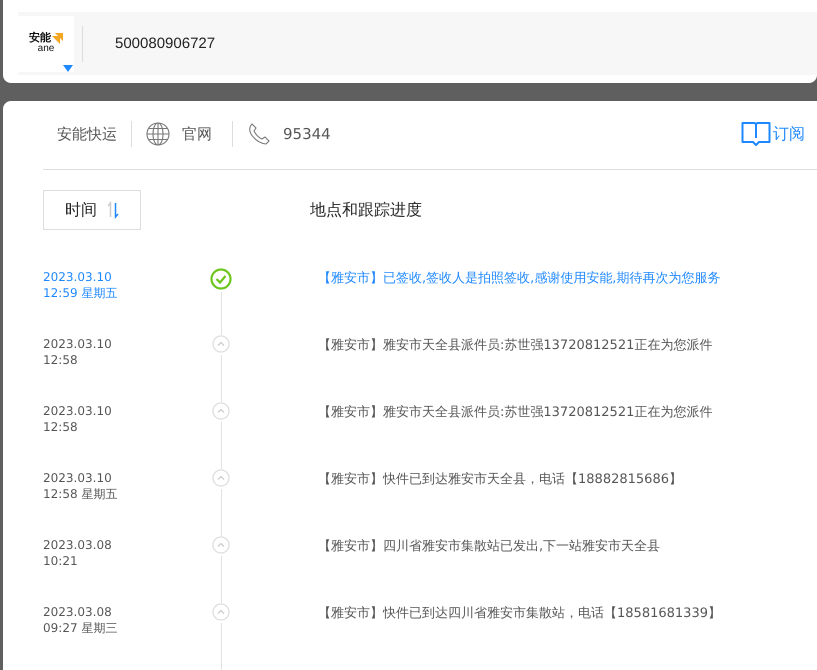  What do you see at coordinates (489, 547) in the screenshot?
I see `event-description: 【雅安市】四川省雅安市集散站已发出,下一站雅安市天全县` at bounding box center [489, 547].